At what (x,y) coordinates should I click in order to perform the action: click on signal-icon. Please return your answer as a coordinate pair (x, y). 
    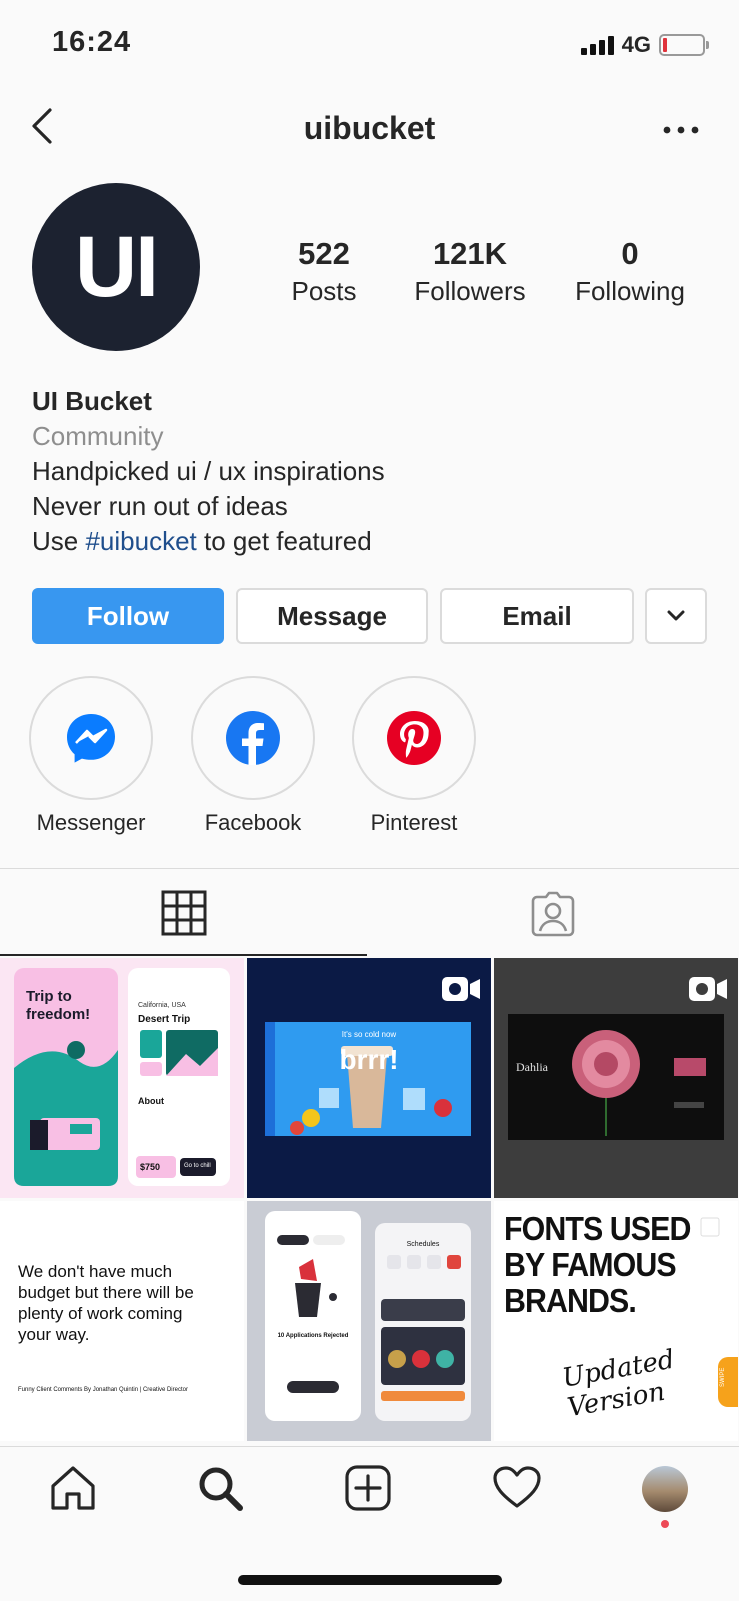
    Looking at the image, I should click on (597, 45).